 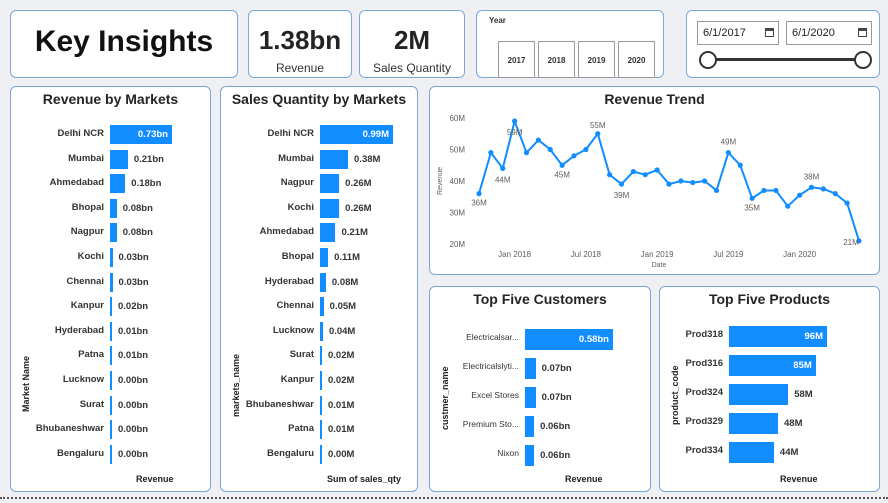 I want to click on bar-value-label: 0.08M, so click(x=345, y=282).